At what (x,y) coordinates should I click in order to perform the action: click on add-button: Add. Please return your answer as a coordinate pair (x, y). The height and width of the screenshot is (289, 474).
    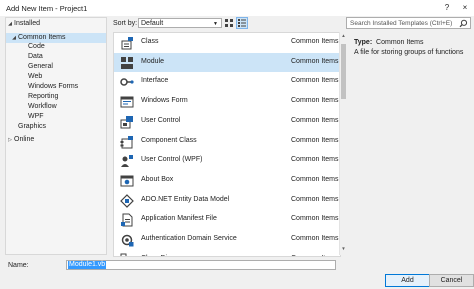
    Looking at the image, I should click on (407, 280).